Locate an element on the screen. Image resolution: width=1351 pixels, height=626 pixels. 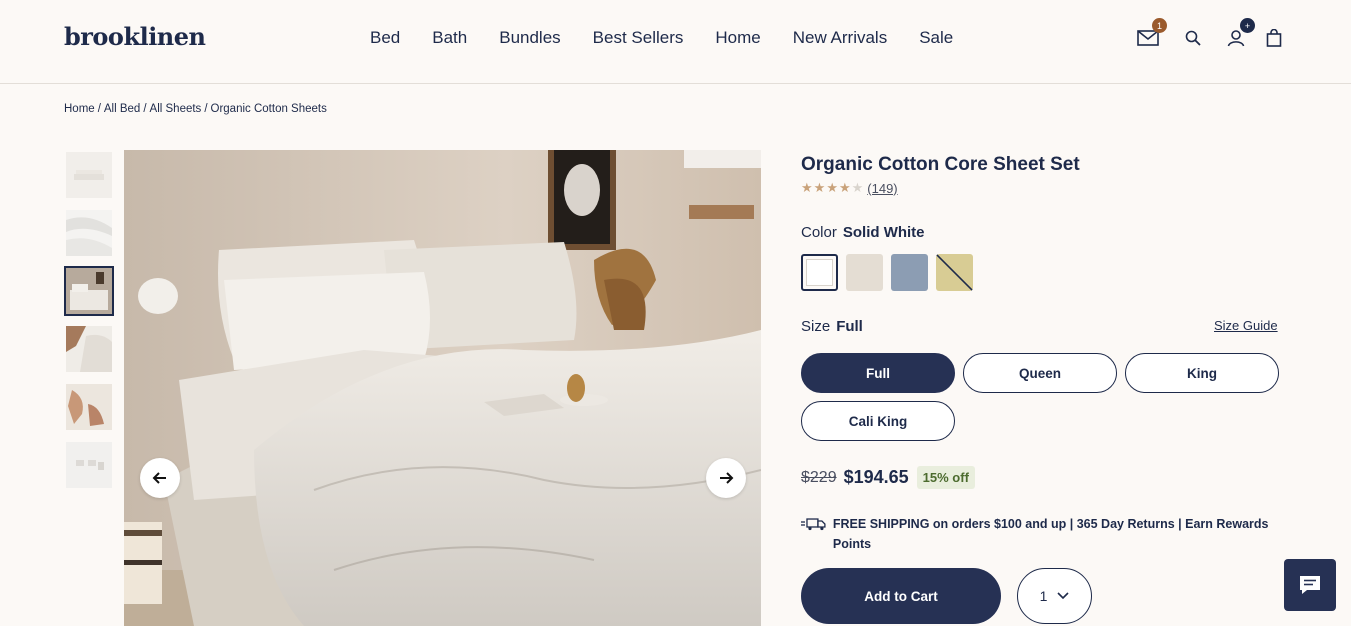
rating: ★ ★ ★ ★ ★ (149) is located at coordinates (849, 188).